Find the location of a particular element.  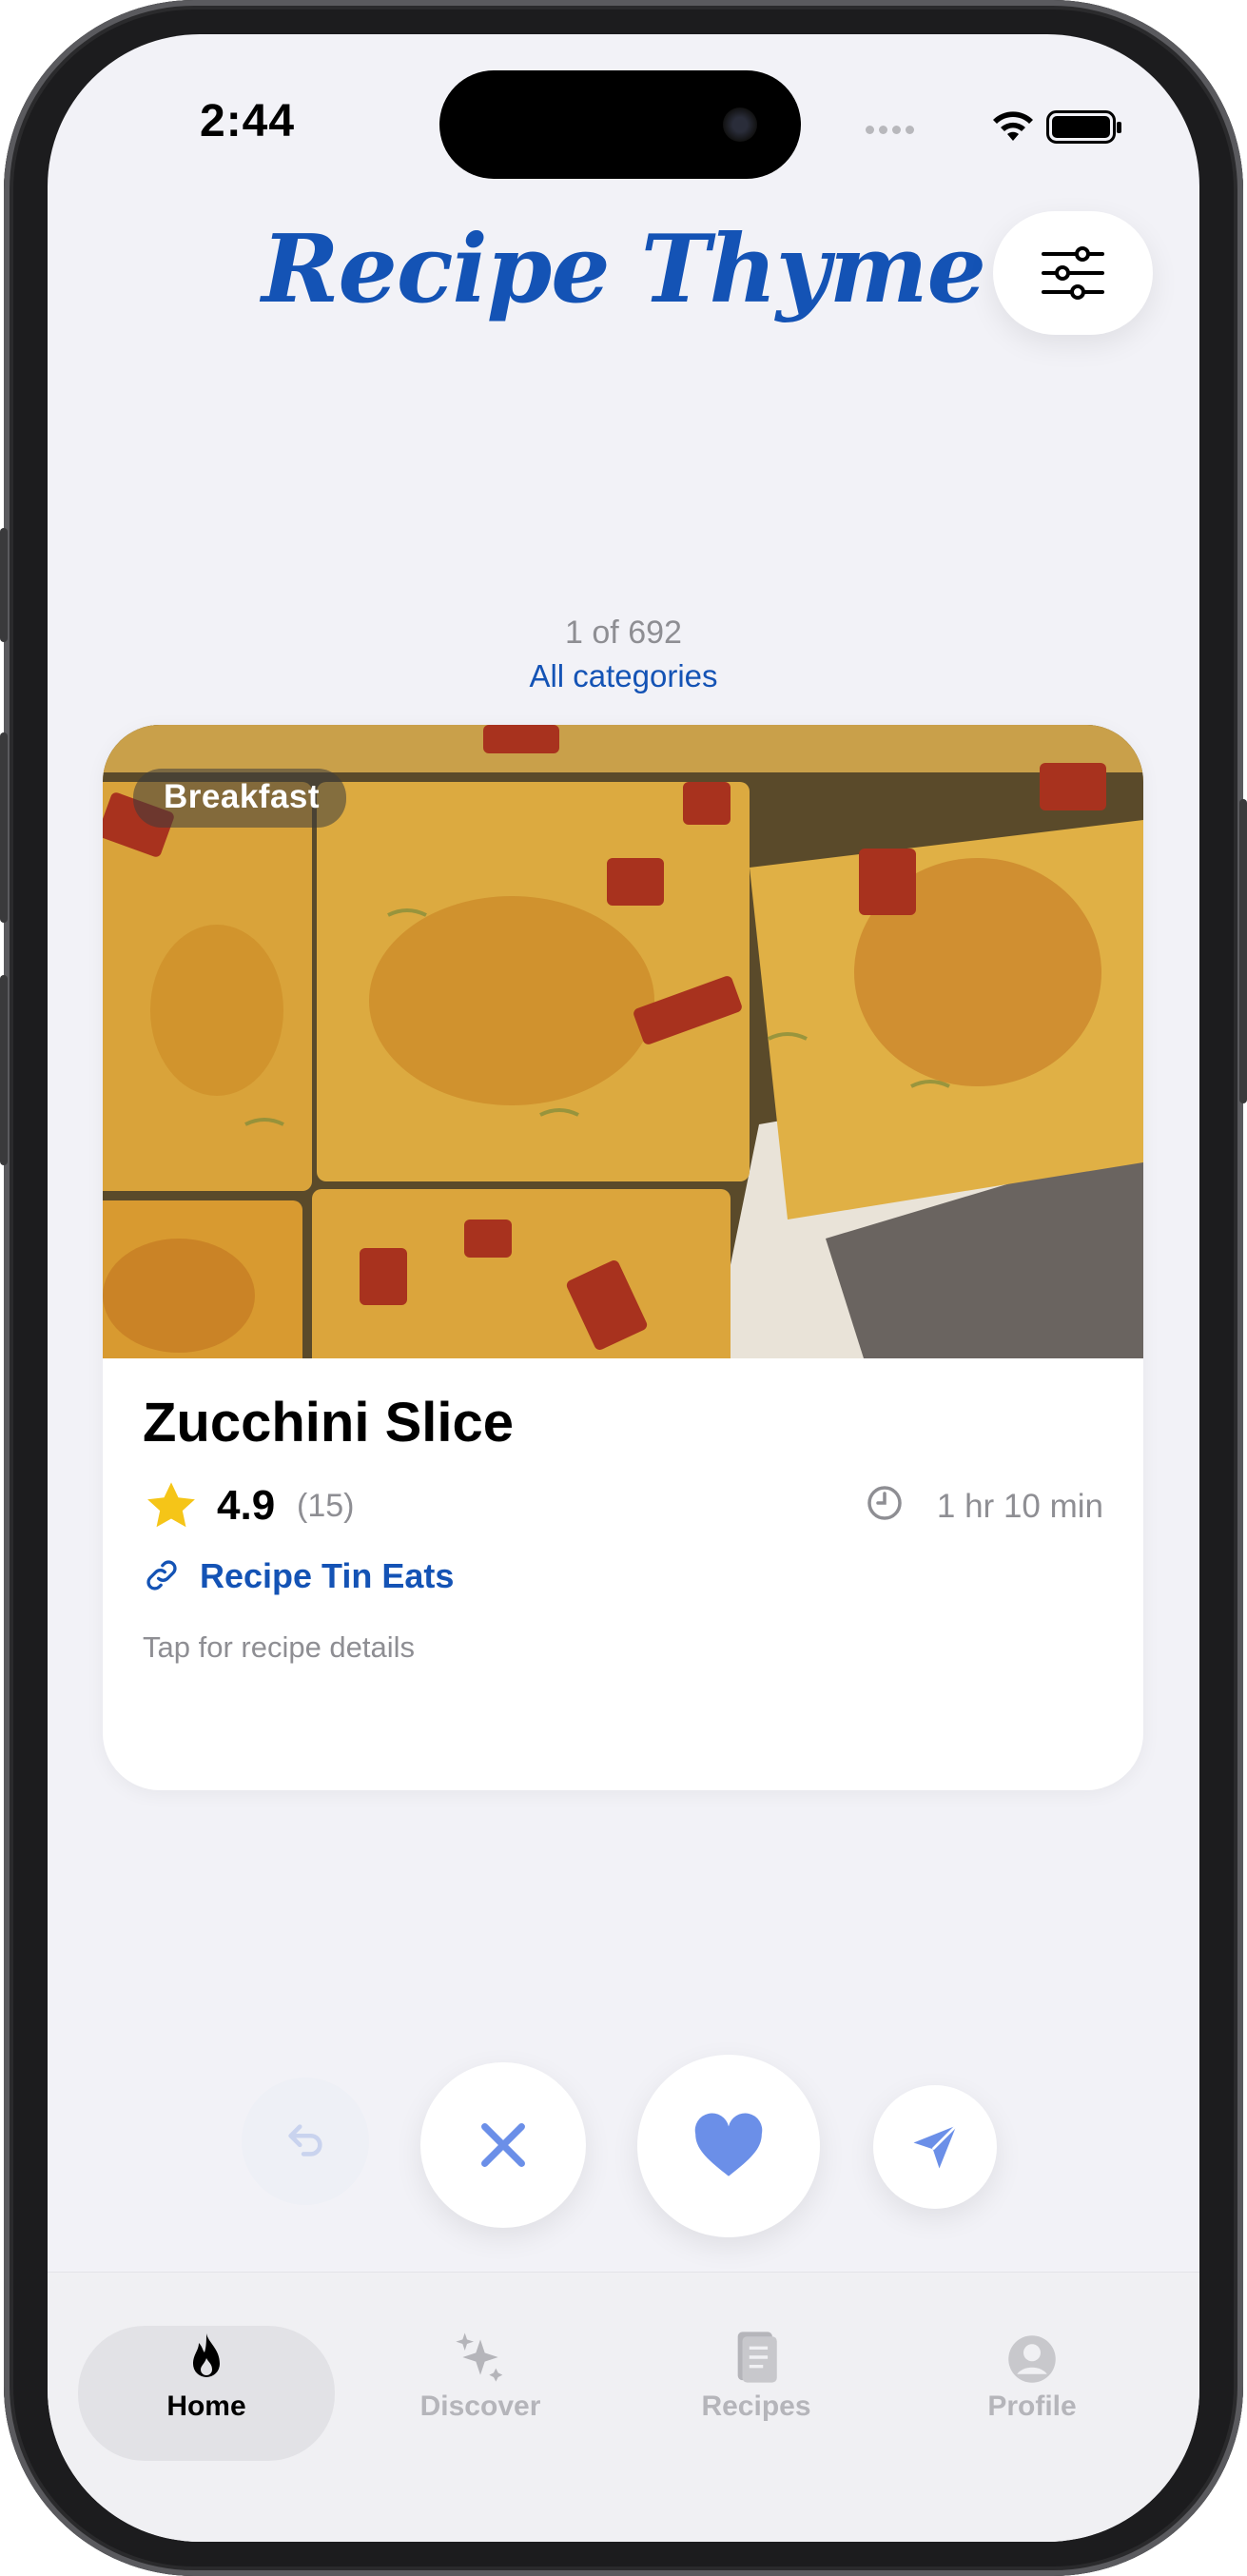

paper-plane-icon is located at coordinates (935, 2146).